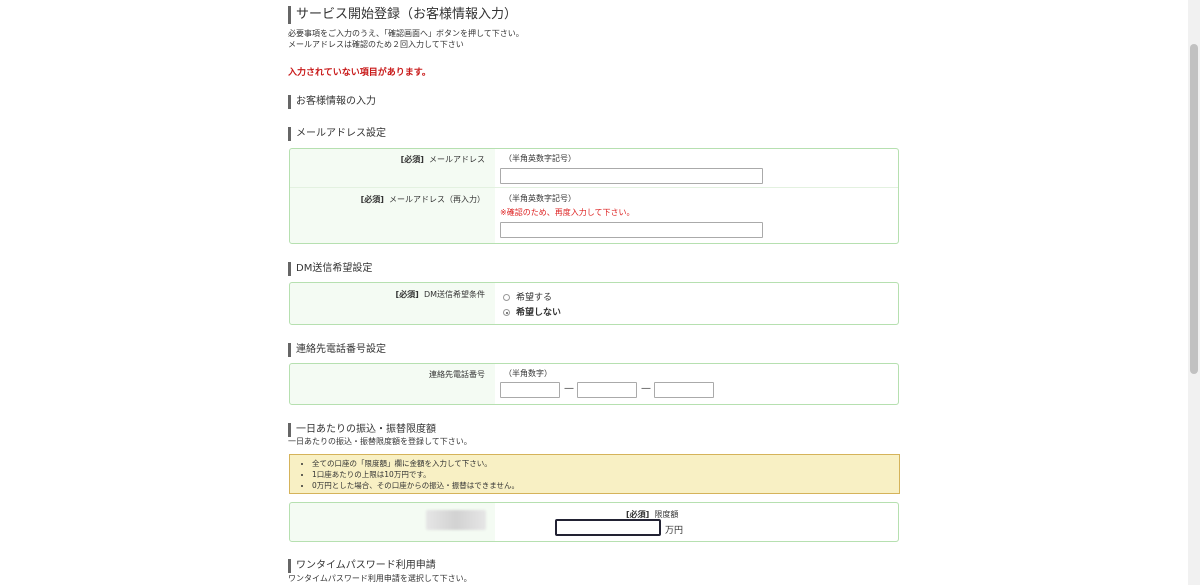 The image size is (1200, 585). I want to click on page-description-2: メールアドレスは確認のため２回入力して下さい, so click(376, 44).